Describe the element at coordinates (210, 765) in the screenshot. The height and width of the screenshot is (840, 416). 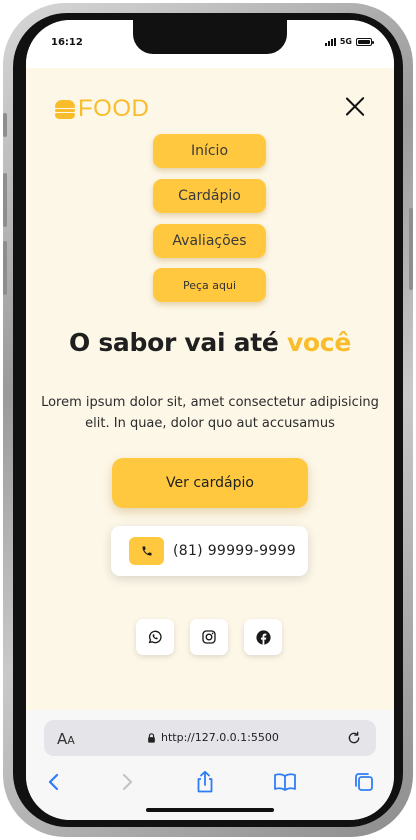
I see `browser-chrome: AA http://127.0.0.1:5500` at that location.